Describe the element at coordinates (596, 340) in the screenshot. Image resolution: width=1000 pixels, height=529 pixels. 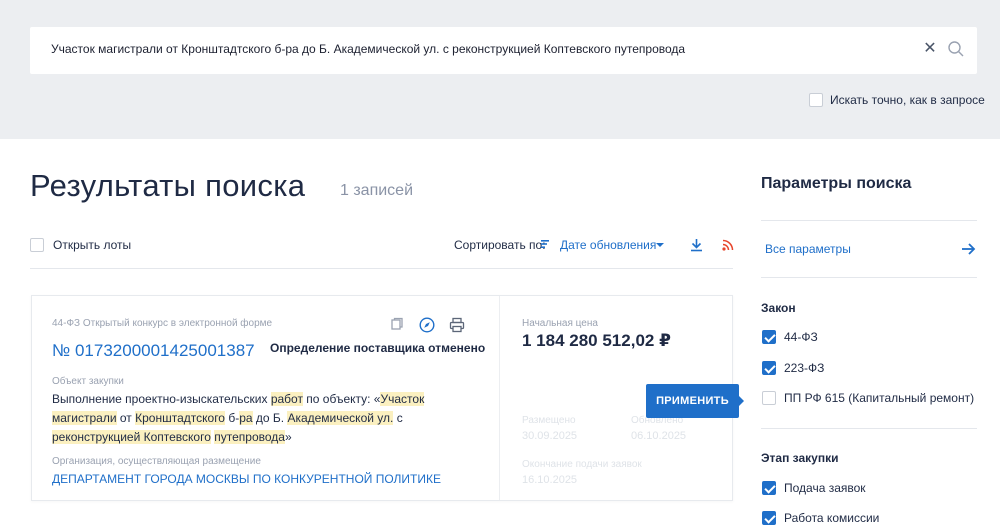
I see `price-value: 1 184 280 512,02 ₽` at that location.